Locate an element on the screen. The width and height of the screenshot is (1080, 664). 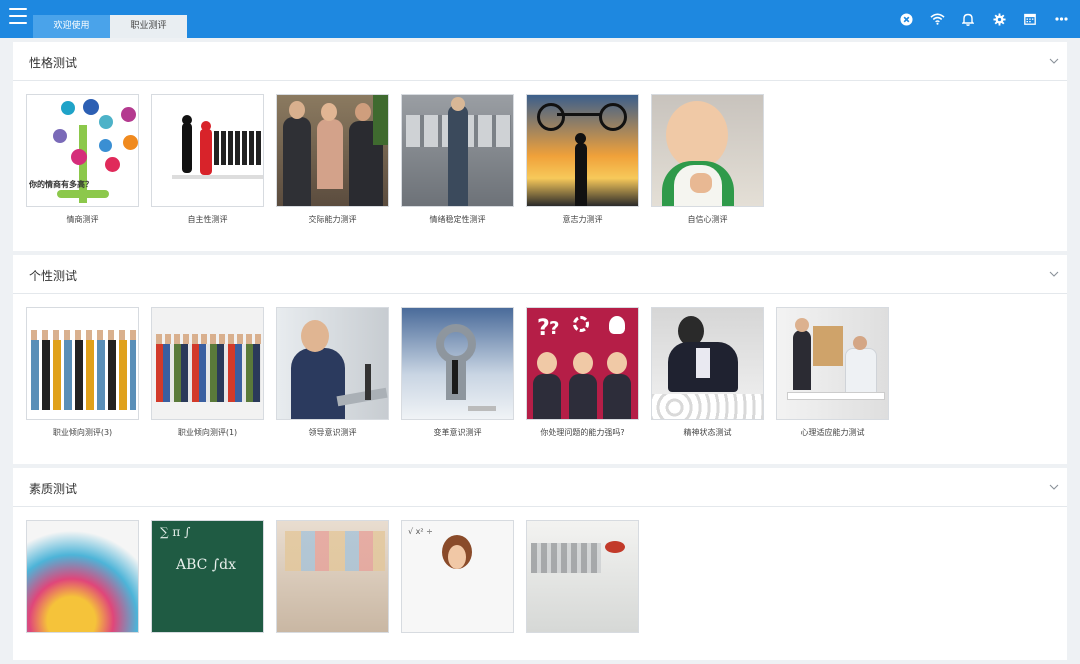
test-card-leadership: 领导意识测评 is located at coordinates (332, 385).